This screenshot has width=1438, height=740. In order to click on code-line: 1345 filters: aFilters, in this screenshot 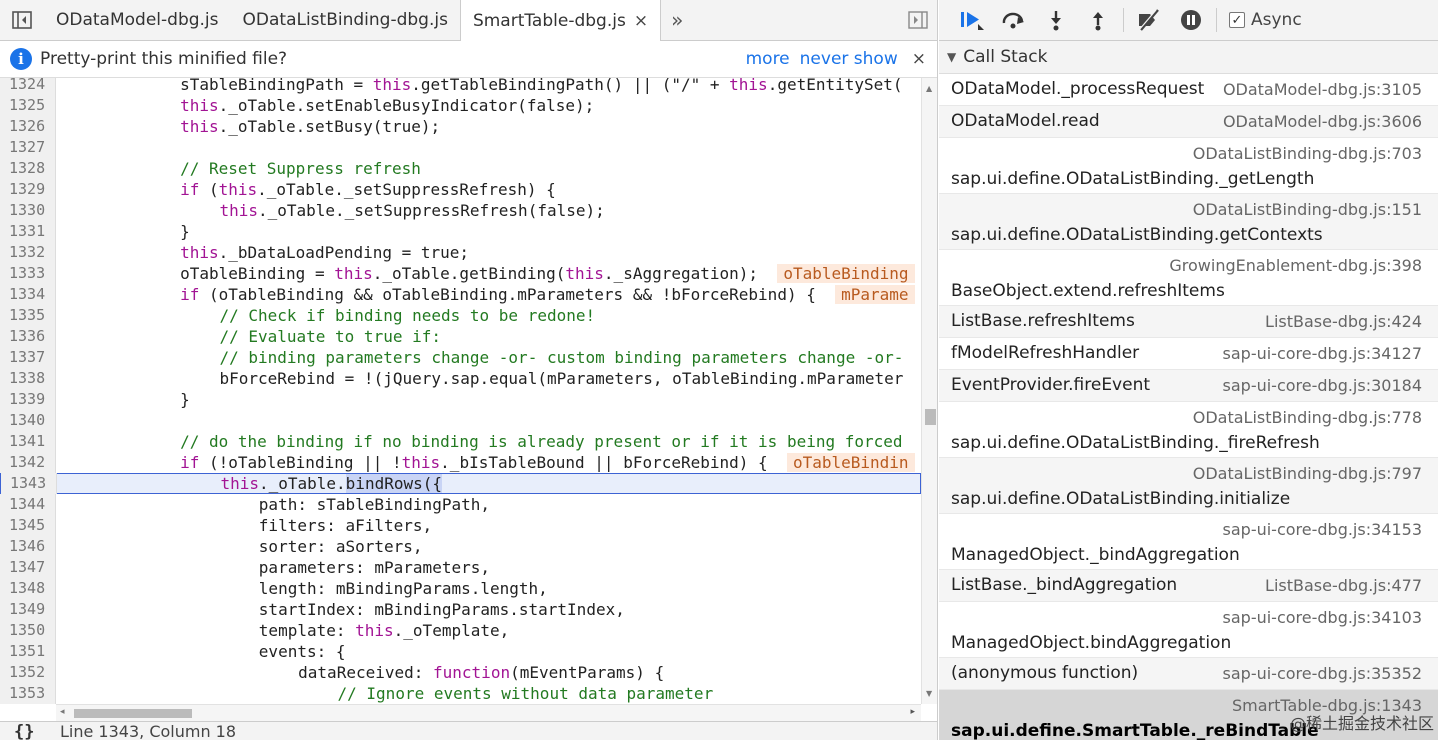, I will do `click(460, 525)`.